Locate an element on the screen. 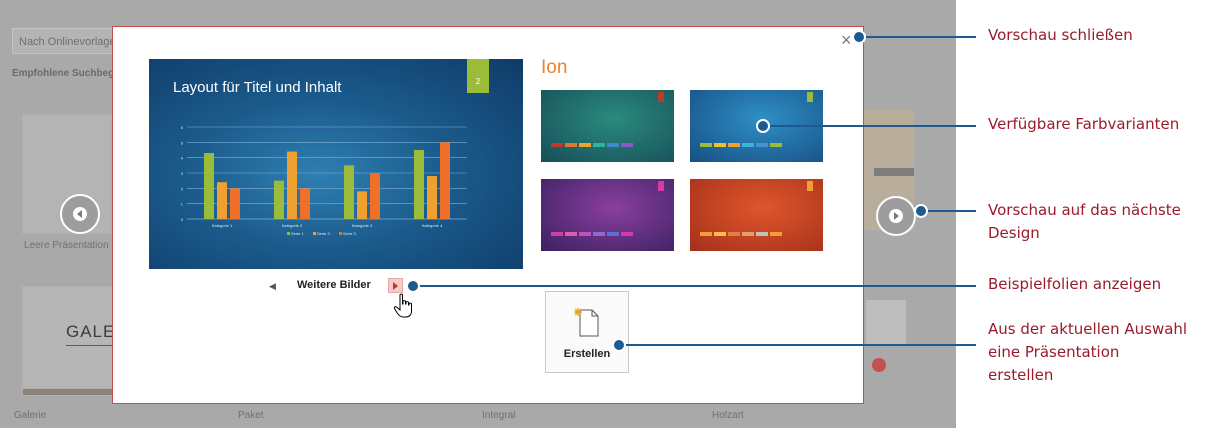 This screenshot has width=1228, height=428. previous-design-button is located at coordinates (80, 214).